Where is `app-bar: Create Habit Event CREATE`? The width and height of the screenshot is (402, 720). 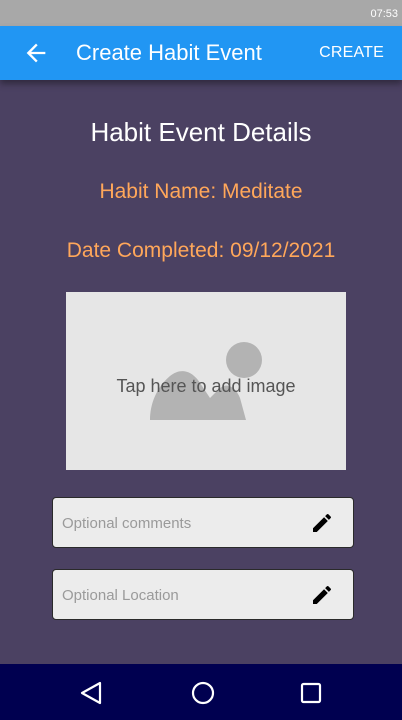 app-bar: Create Habit Event CREATE is located at coordinates (201, 53).